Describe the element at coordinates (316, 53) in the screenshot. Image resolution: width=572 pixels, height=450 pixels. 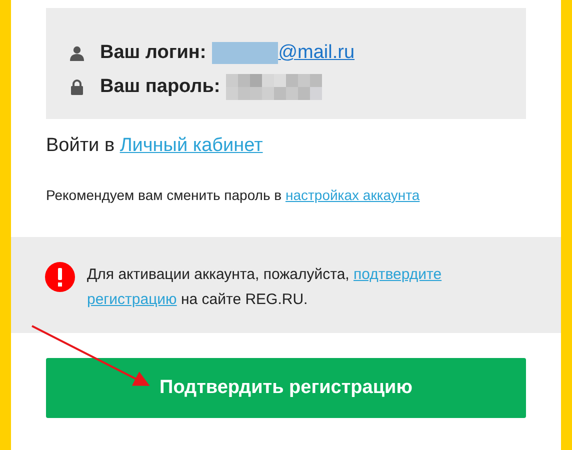
I see `email-link: @mail.ru` at that location.